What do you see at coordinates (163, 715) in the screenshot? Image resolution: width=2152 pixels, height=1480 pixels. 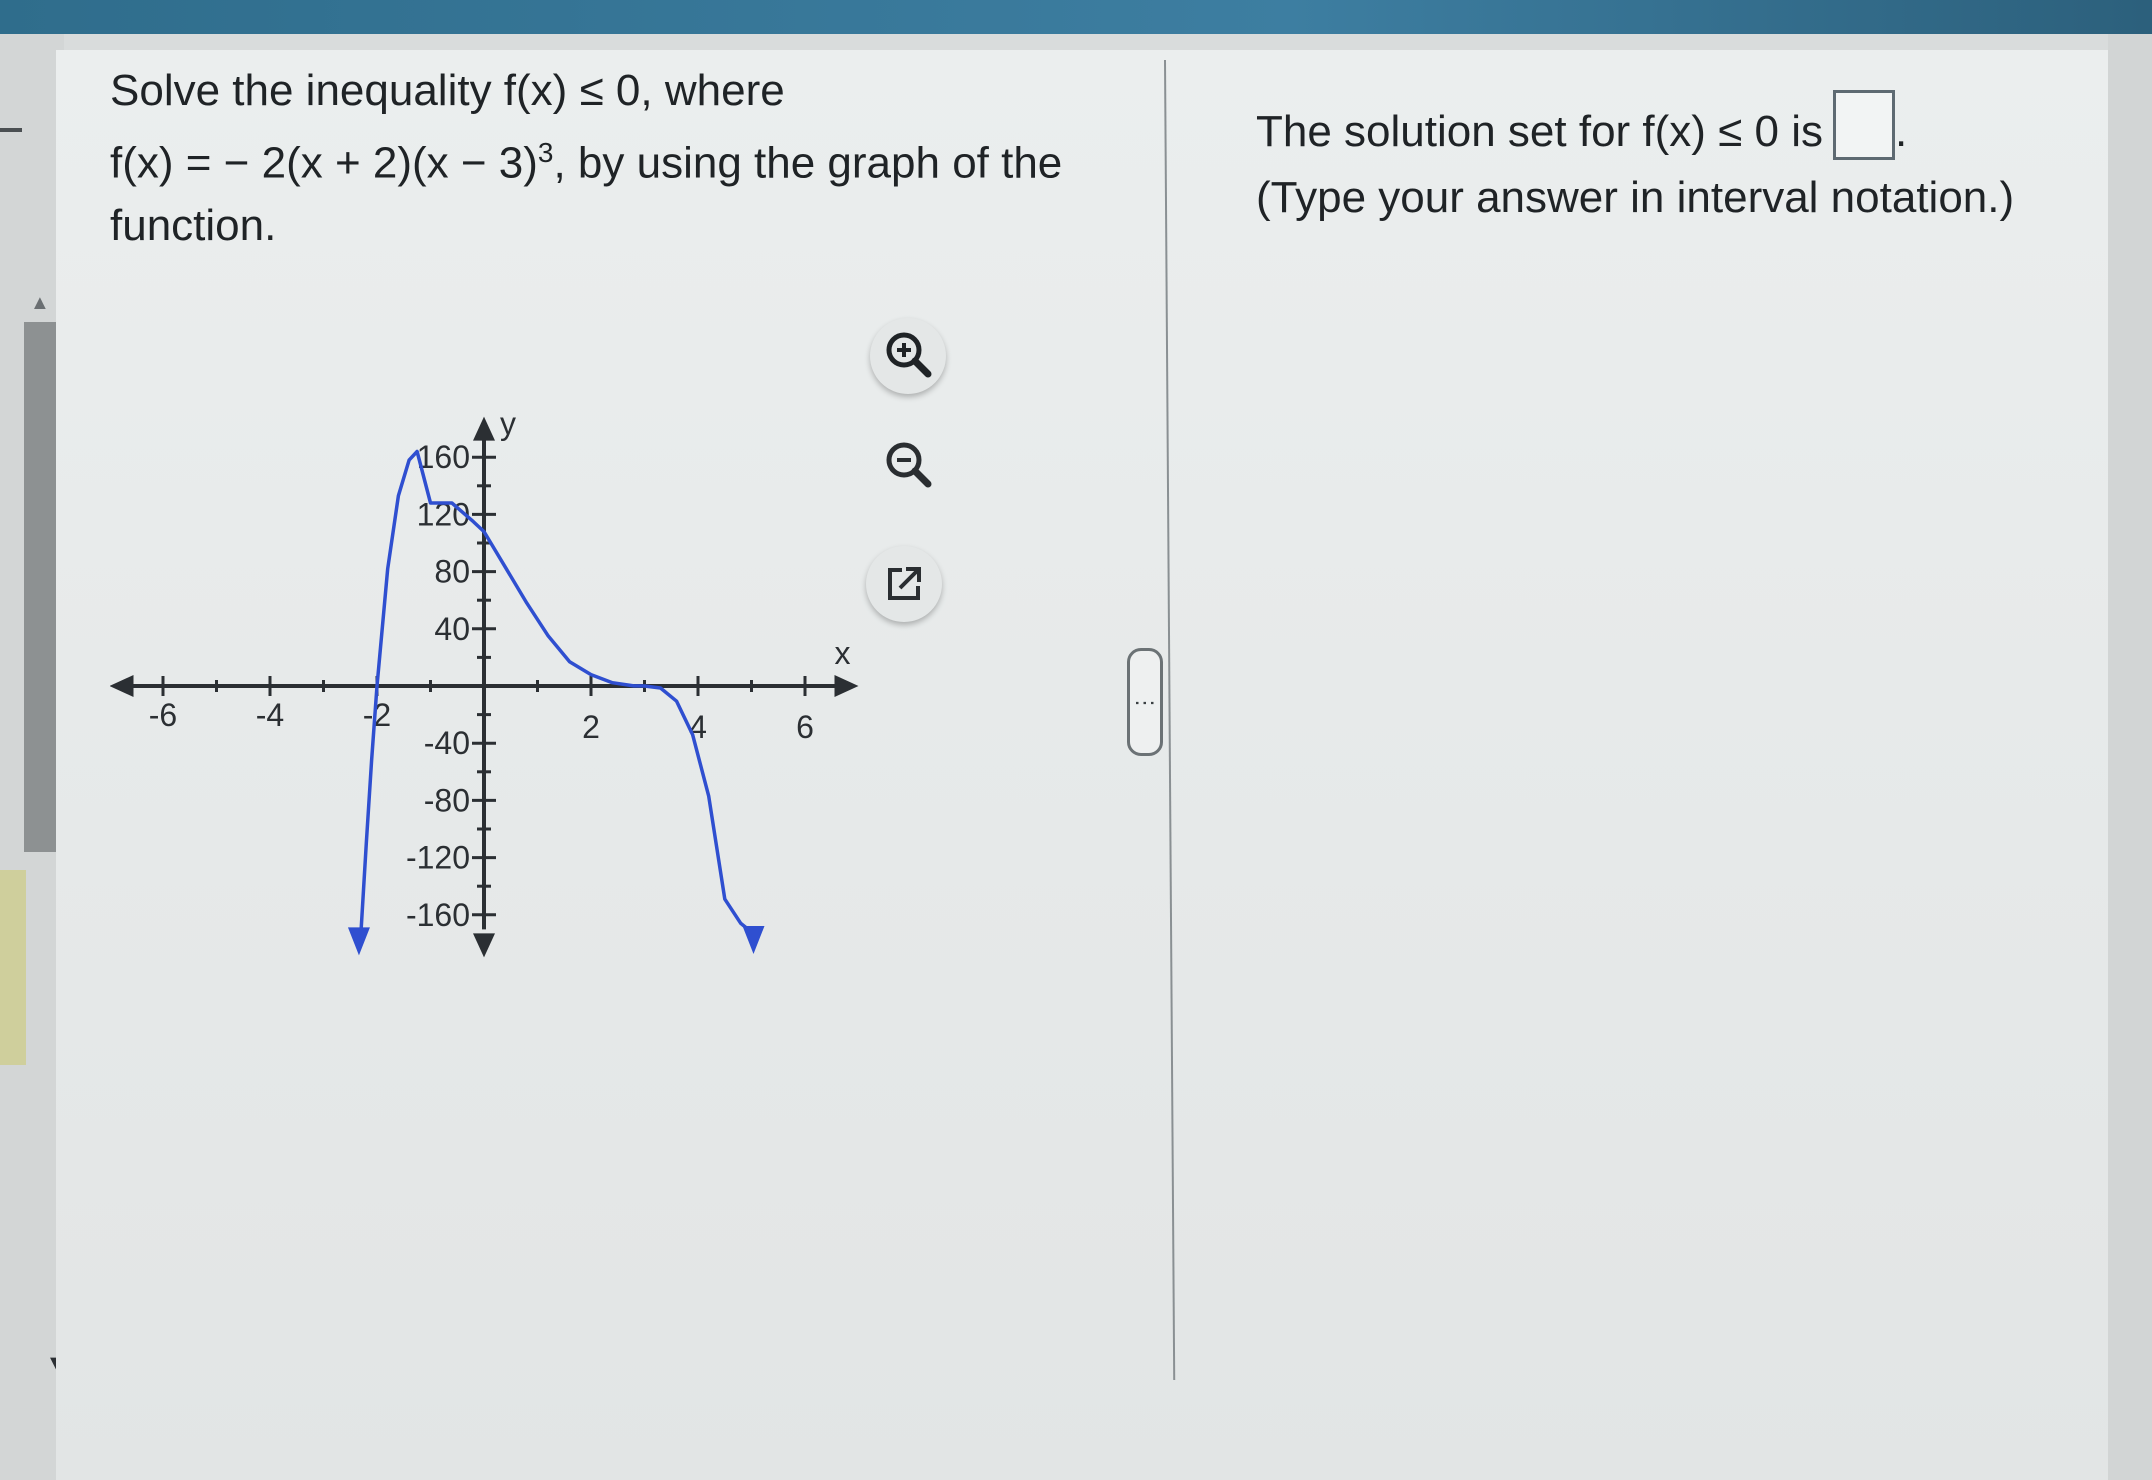 I see `x-tick-label: -6` at bounding box center [163, 715].